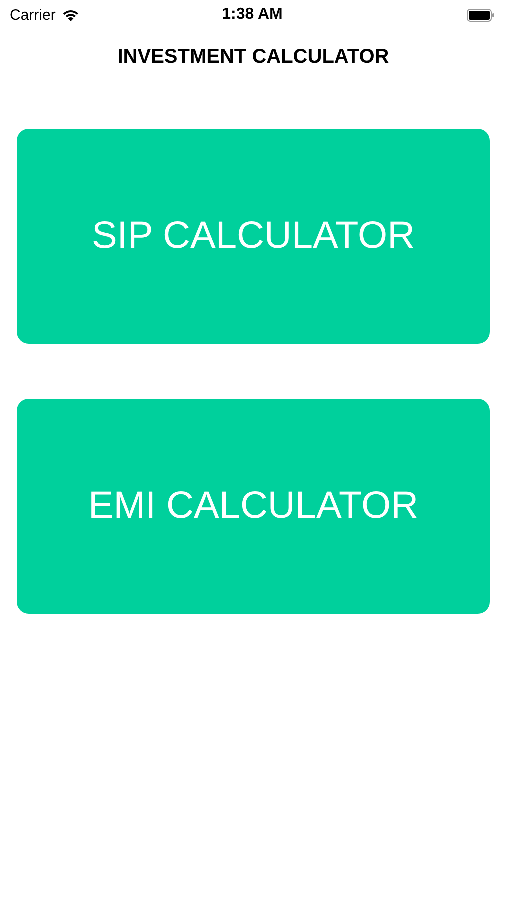 Image resolution: width=507 pixels, height=900 pixels. I want to click on page-title: INVESTMENT CALCULATOR, so click(253, 57).